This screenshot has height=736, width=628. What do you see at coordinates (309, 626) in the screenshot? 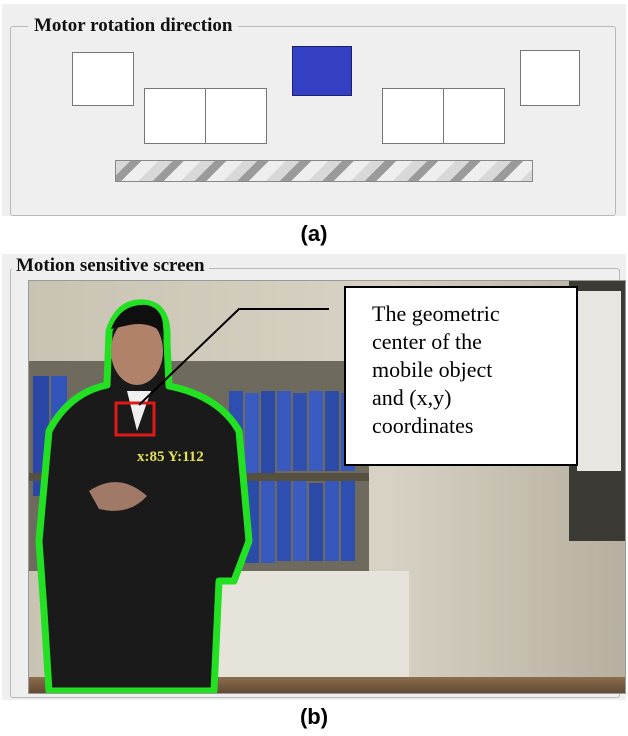
I see `cabinet` at bounding box center [309, 626].